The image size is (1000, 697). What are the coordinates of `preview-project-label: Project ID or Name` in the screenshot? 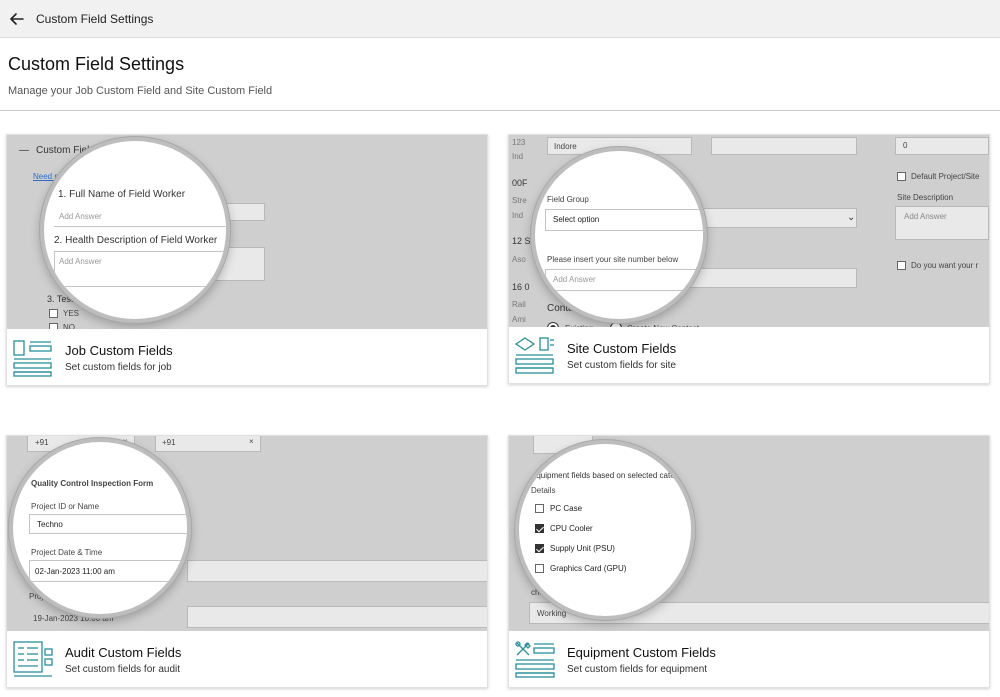 It's located at (65, 506).